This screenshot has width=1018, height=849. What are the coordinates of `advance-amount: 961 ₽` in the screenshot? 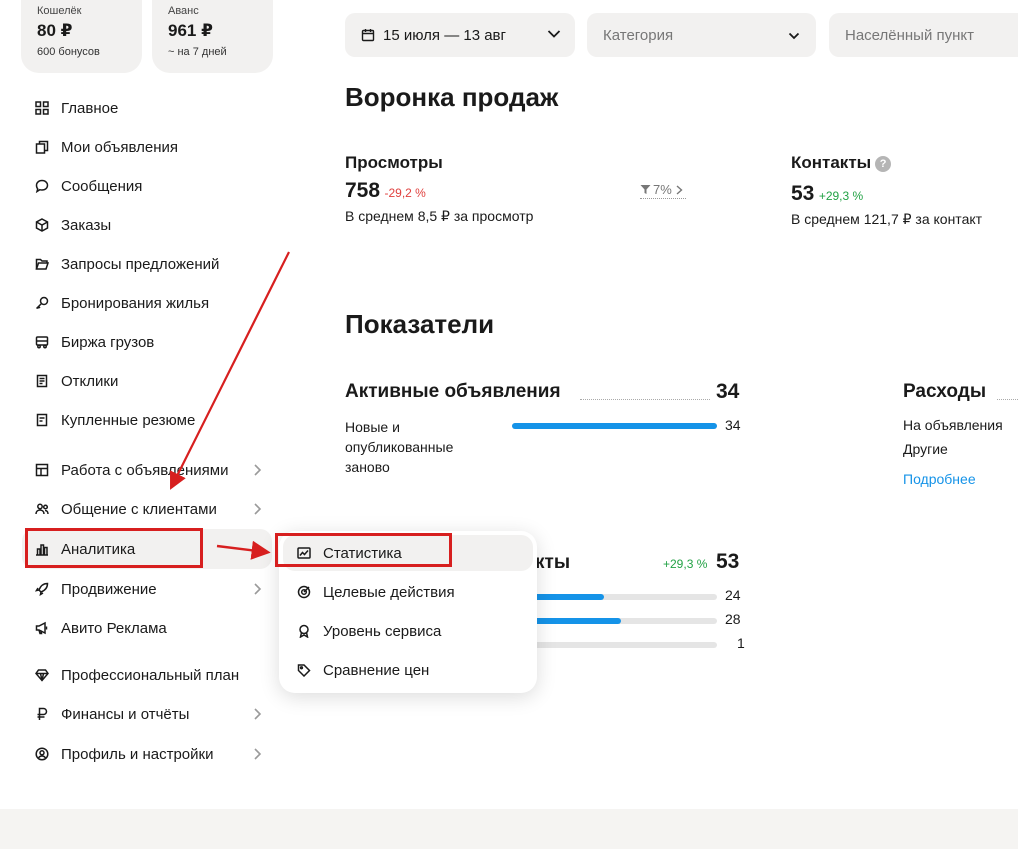 It's located at (190, 30).